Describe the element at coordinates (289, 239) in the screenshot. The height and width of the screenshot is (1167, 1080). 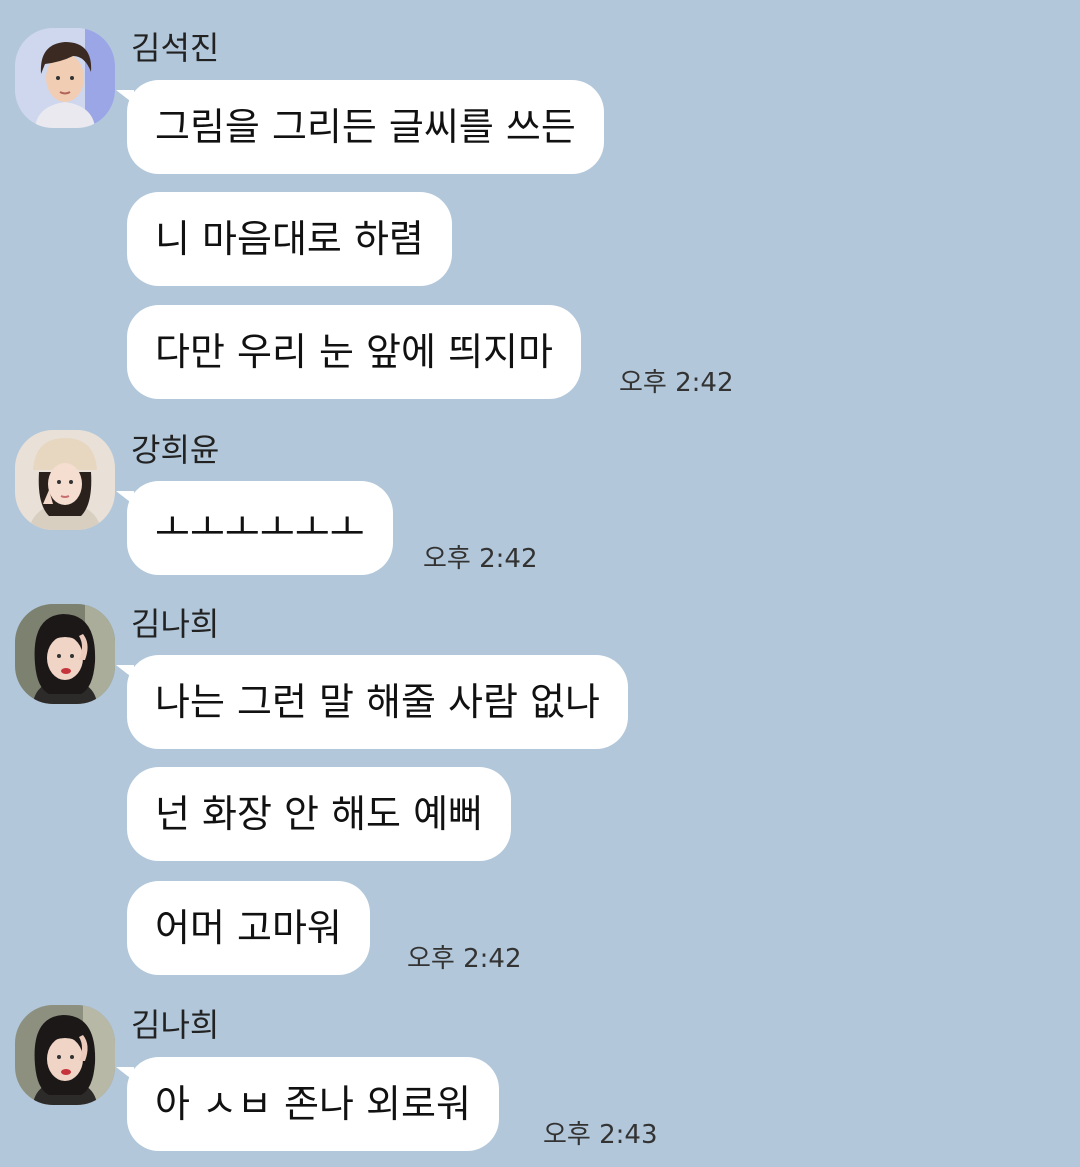
I see `message-bubble: 니 마음대로 하렴` at that location.